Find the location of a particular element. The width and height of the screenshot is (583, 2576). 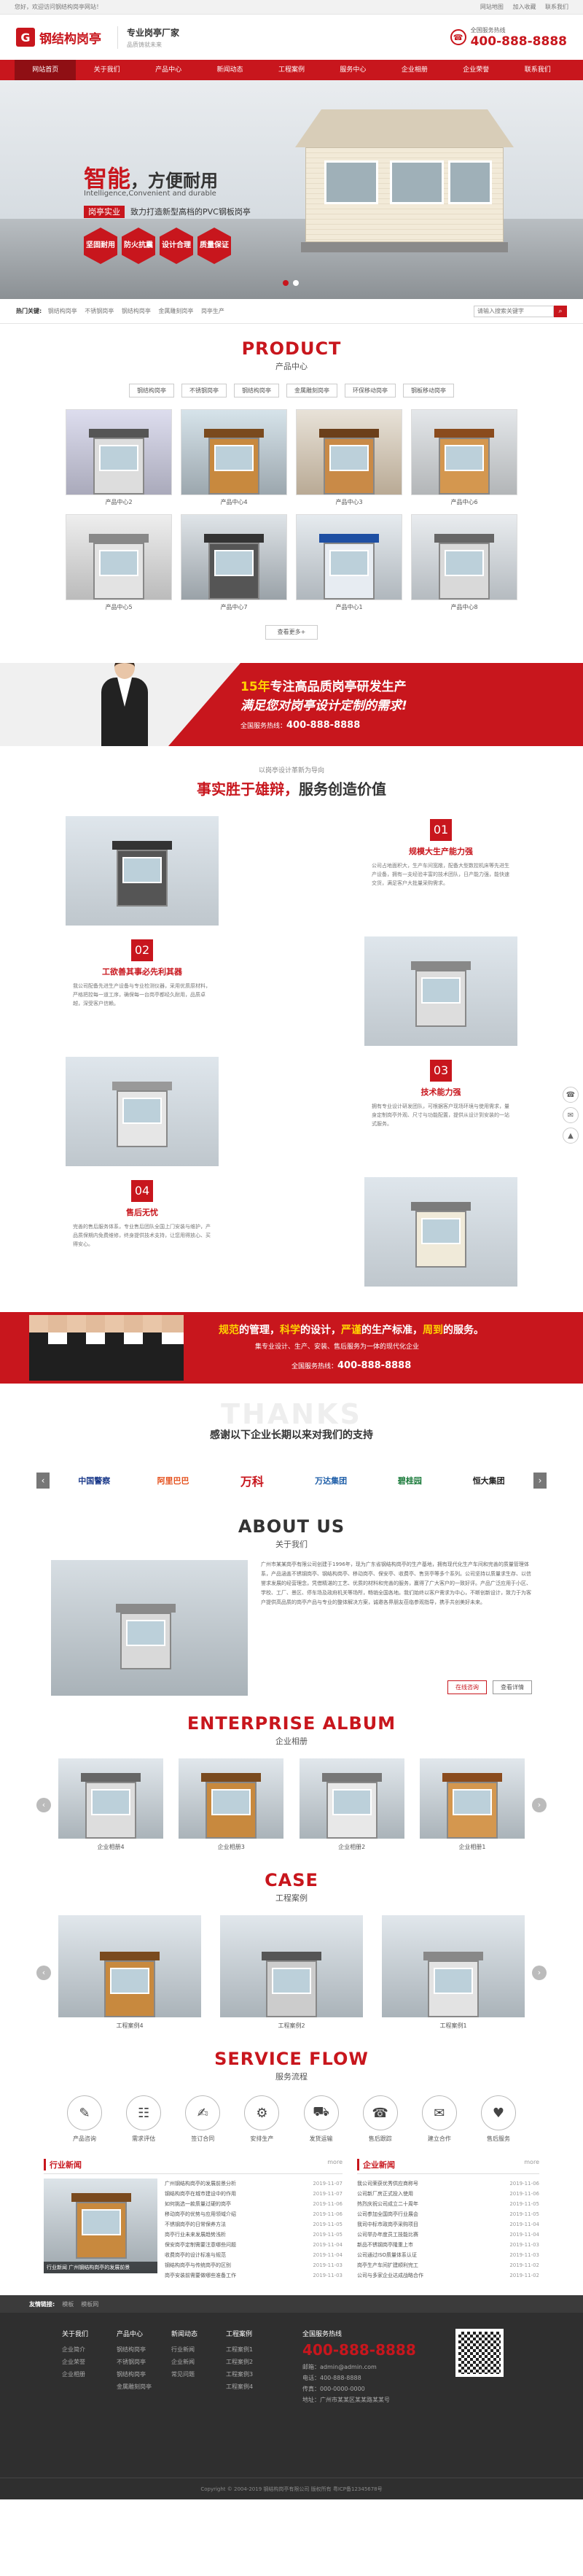

feature-hex: 防火抗震 is located at coordinates (138, 246).